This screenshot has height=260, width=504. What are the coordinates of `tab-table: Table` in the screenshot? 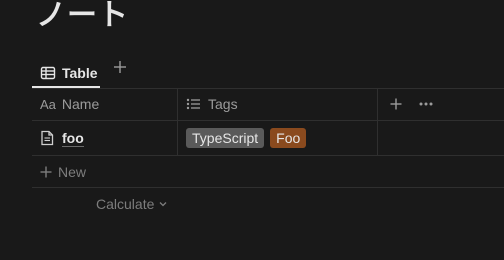 It's located at (69, 73).